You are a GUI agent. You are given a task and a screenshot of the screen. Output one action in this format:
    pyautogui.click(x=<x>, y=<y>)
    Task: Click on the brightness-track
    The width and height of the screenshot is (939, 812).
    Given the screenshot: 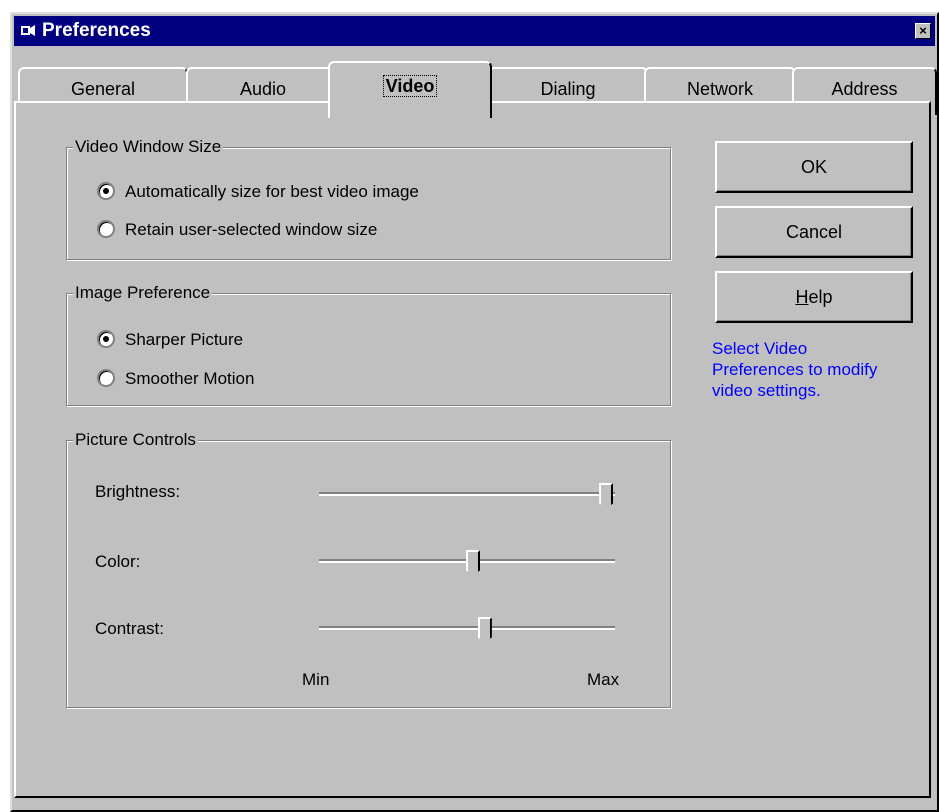 What is the action you would take?
    pyautogui.click(x=467, y=494)
    